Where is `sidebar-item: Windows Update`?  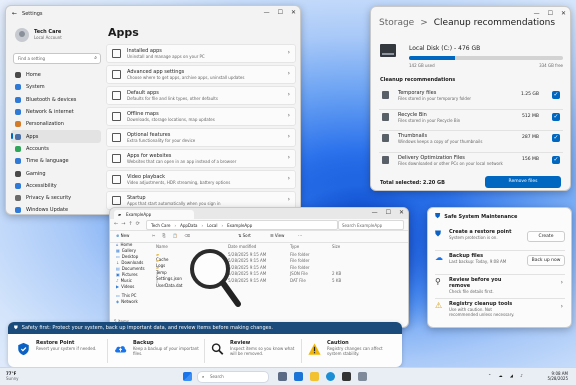 sidebar-item: Windows Update is located at coordinates (56, 209).